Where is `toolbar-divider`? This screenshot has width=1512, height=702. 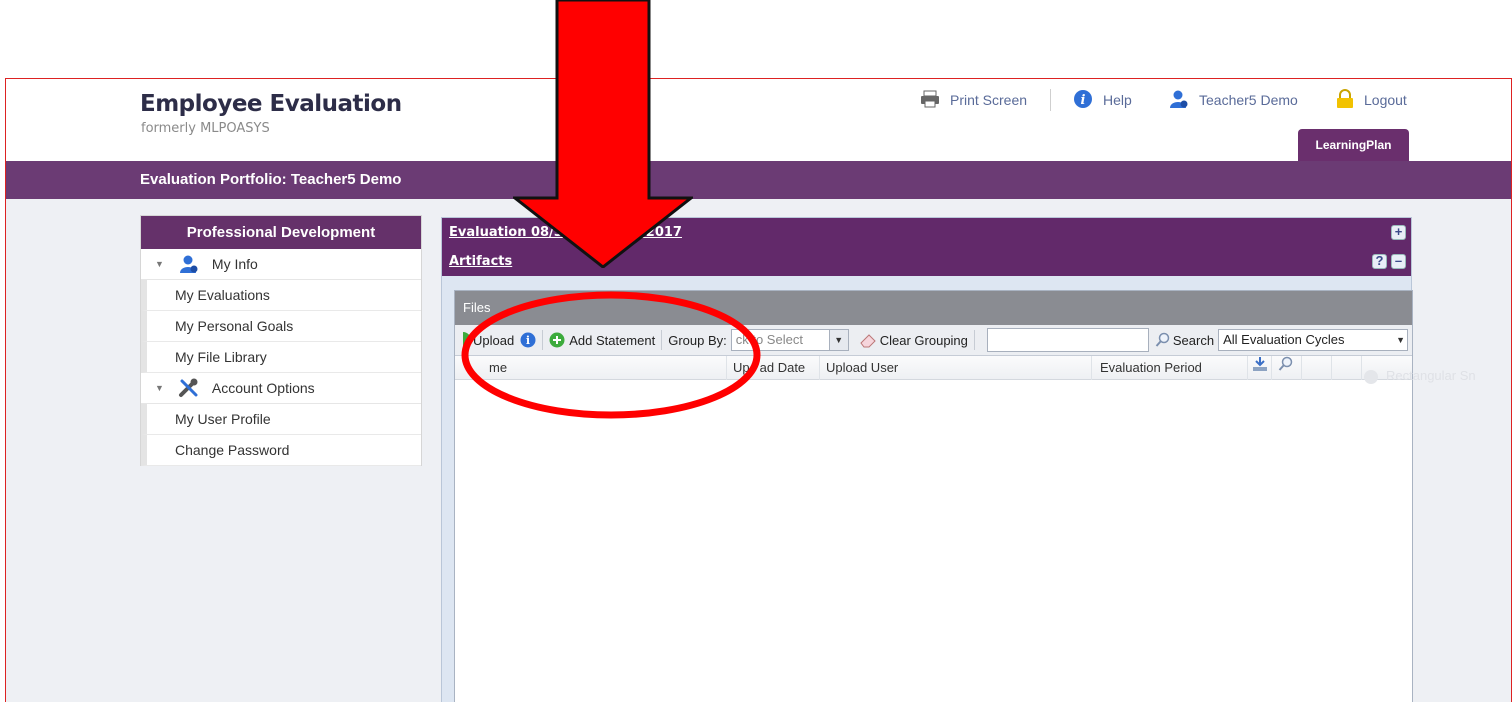
toolbar-divider is located at coordinates (974, 340).